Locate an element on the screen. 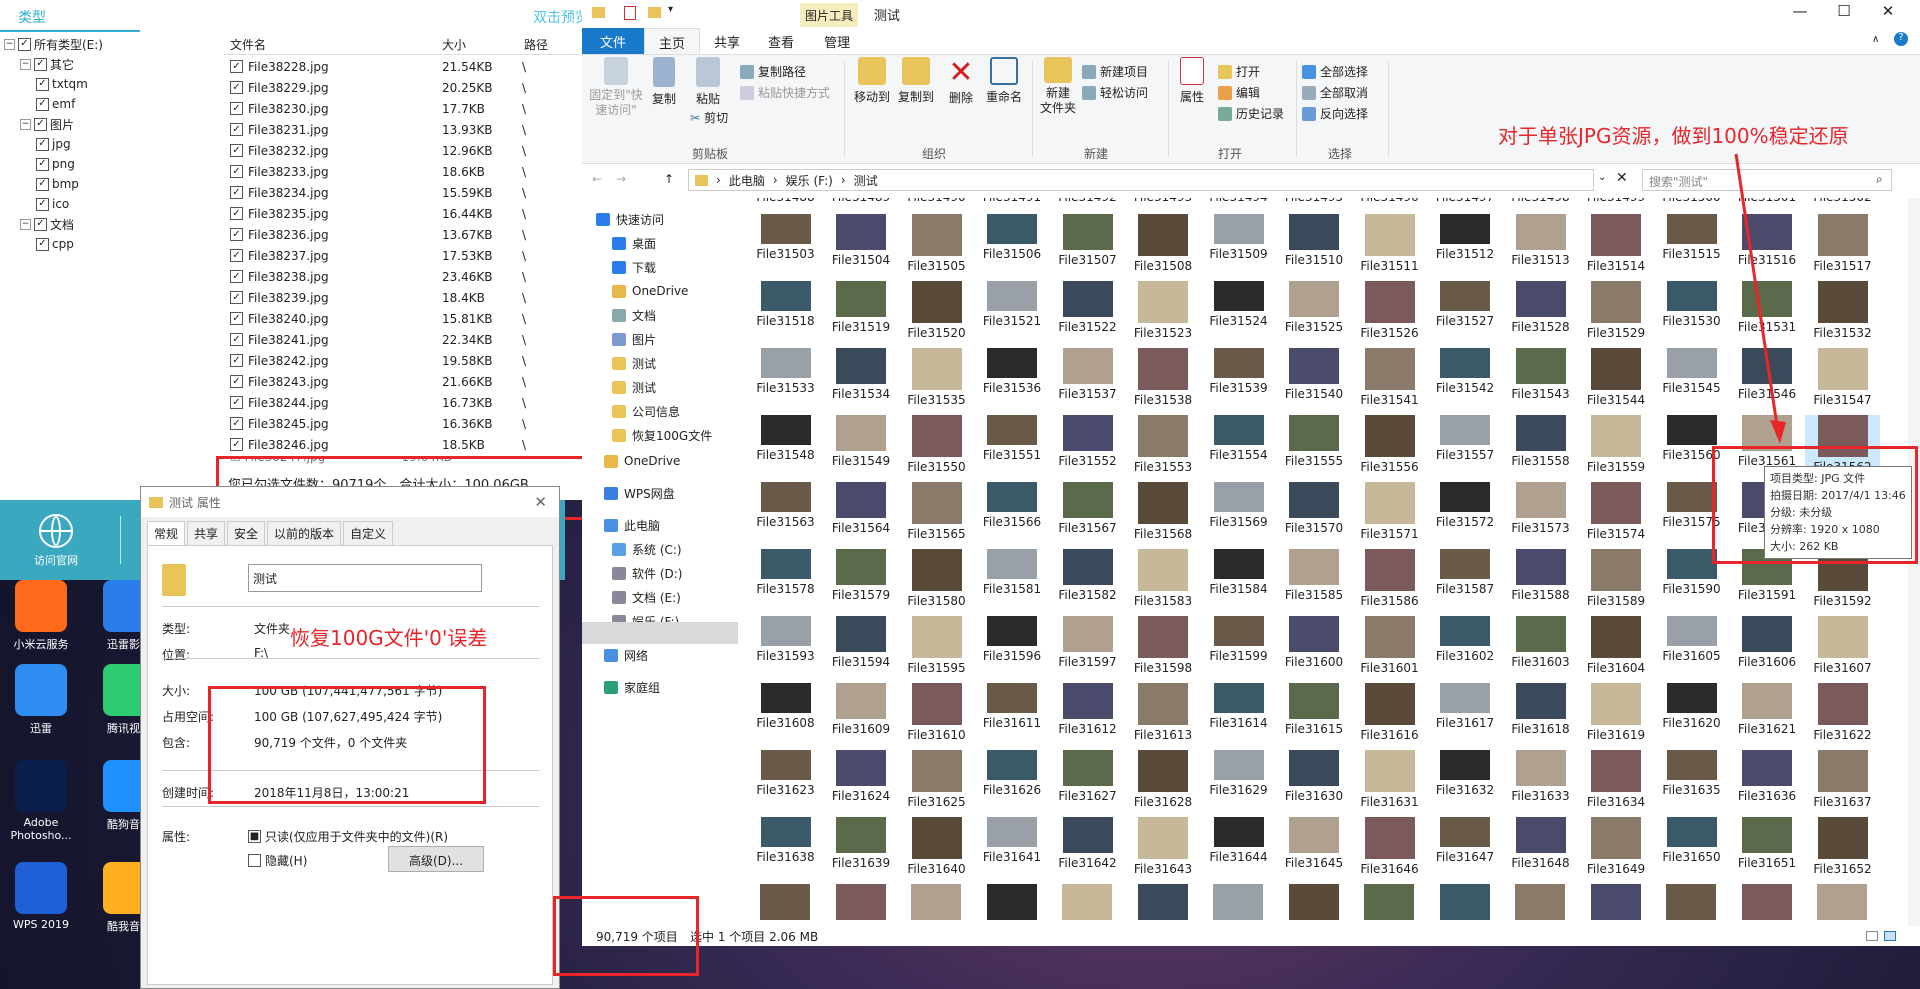  file-item: File31536 is located at coordinates (1012, 371).